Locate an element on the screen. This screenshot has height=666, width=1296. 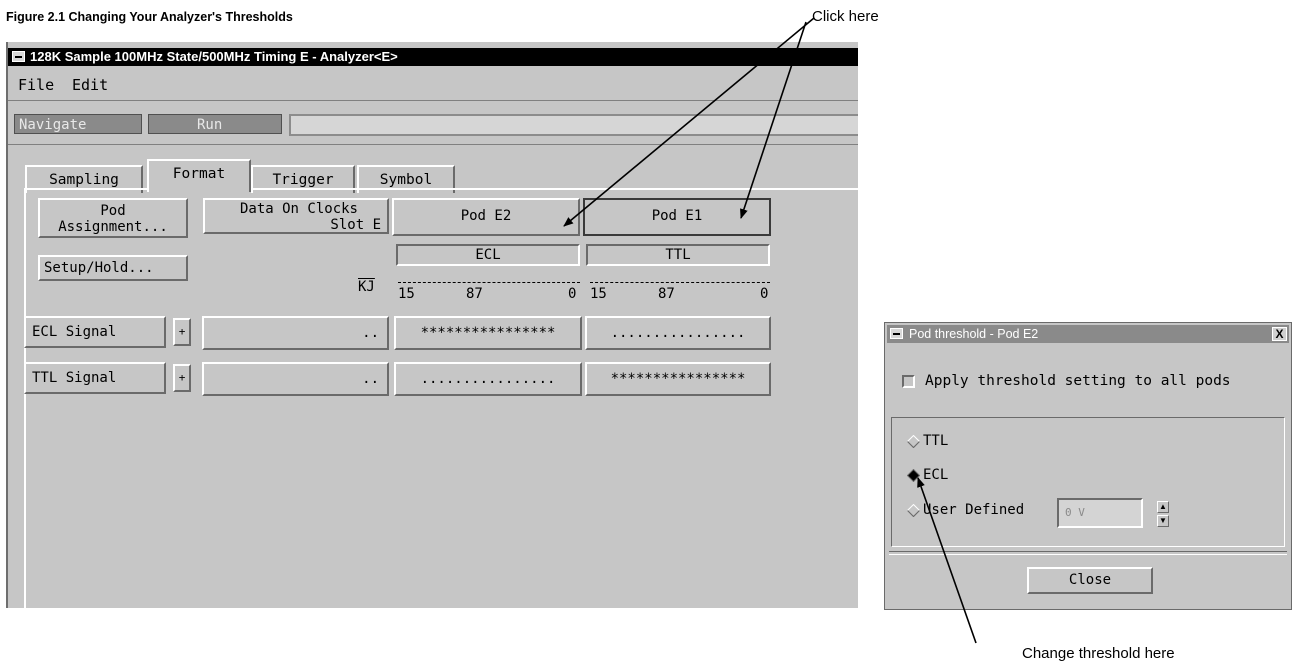
pod-e2-button: Pod E2 is located at coordinates (486, 217).